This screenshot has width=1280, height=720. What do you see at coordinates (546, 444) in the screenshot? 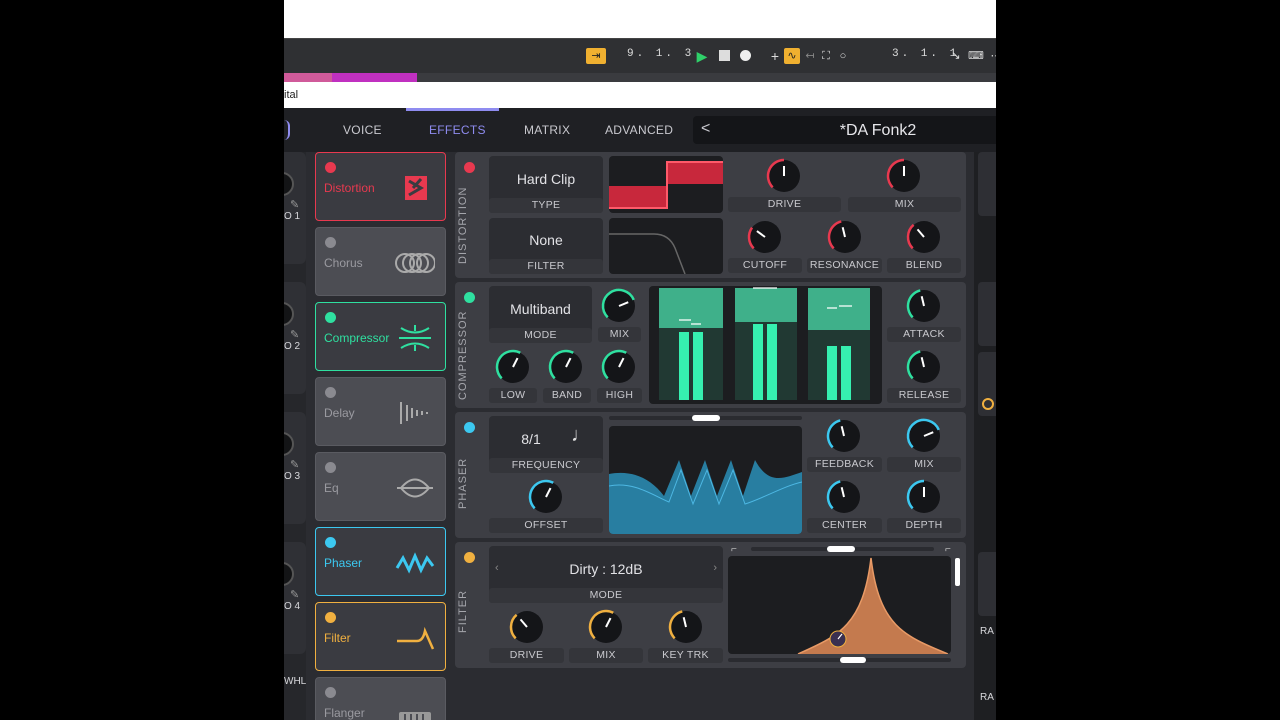
I see `phaser-frequency-selector: 8/1 ♩ FREQUENCY` at bounding box center [546, 444].